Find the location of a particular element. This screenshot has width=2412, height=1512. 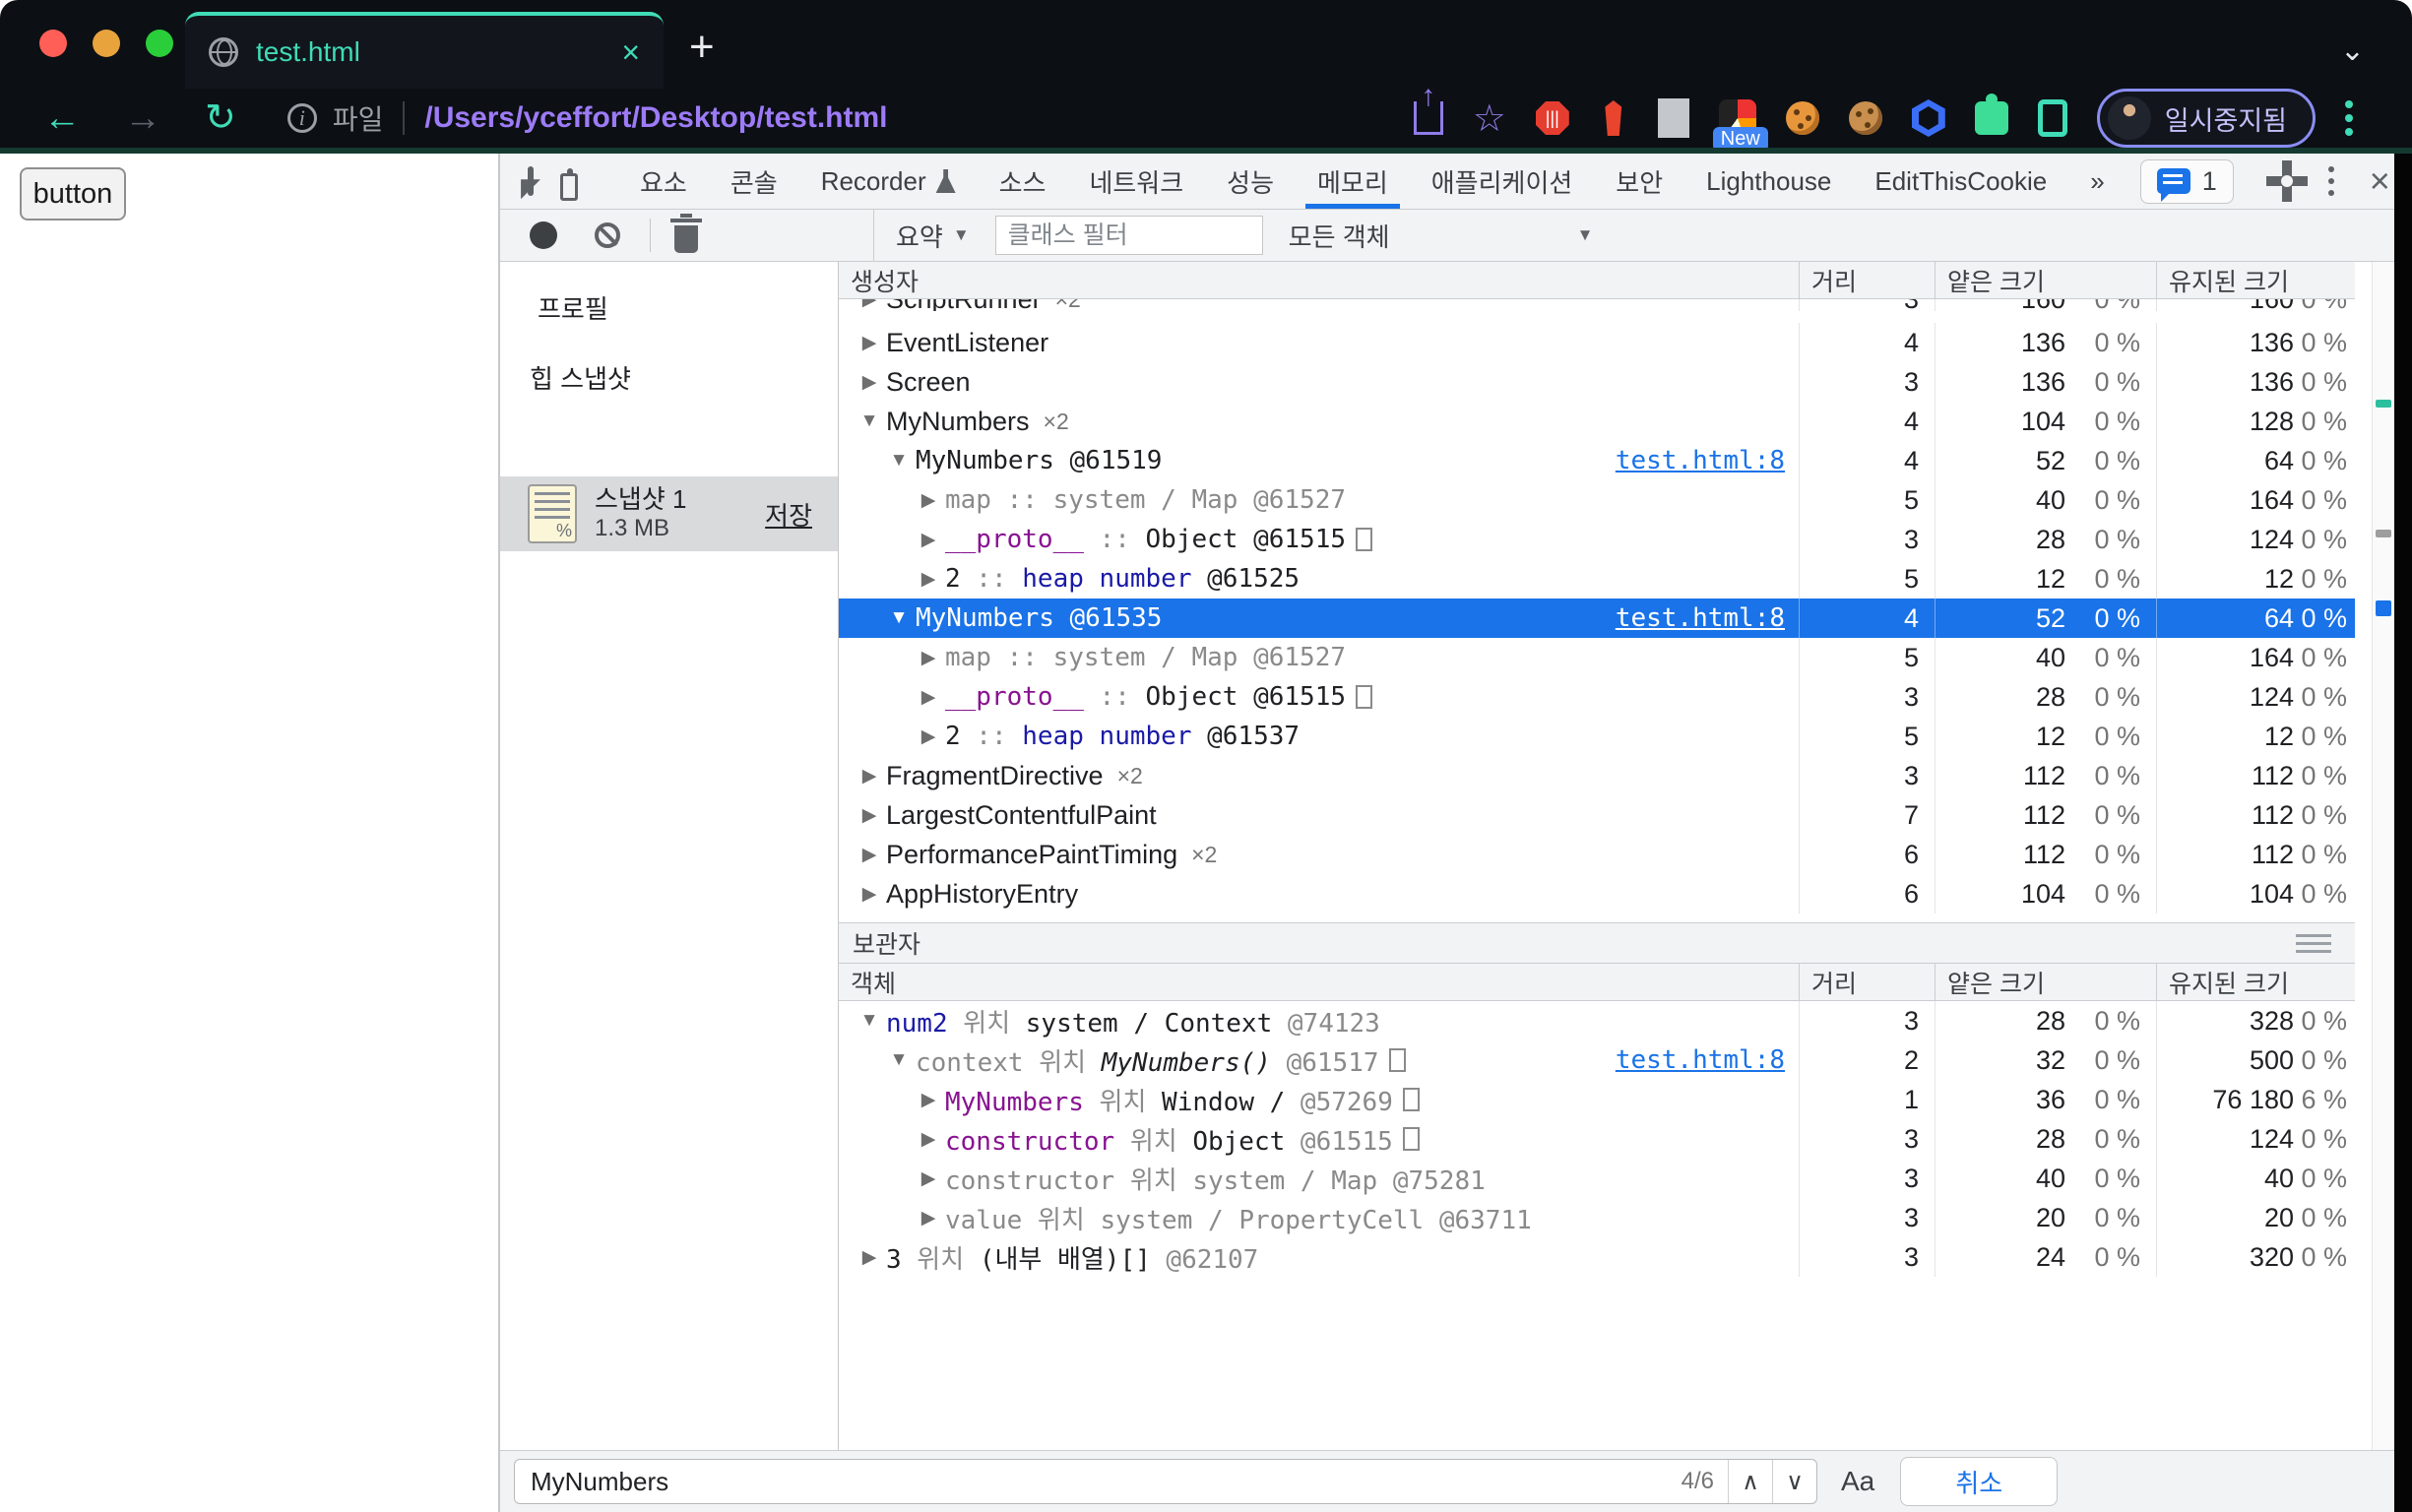

devtools-tab-3: 소스 is located at coordinates (1023, 181).